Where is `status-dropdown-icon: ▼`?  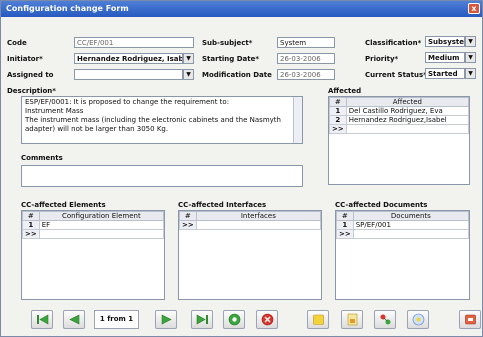 status-dropdown-icon: ▼ is located at coordinates (470, 73).